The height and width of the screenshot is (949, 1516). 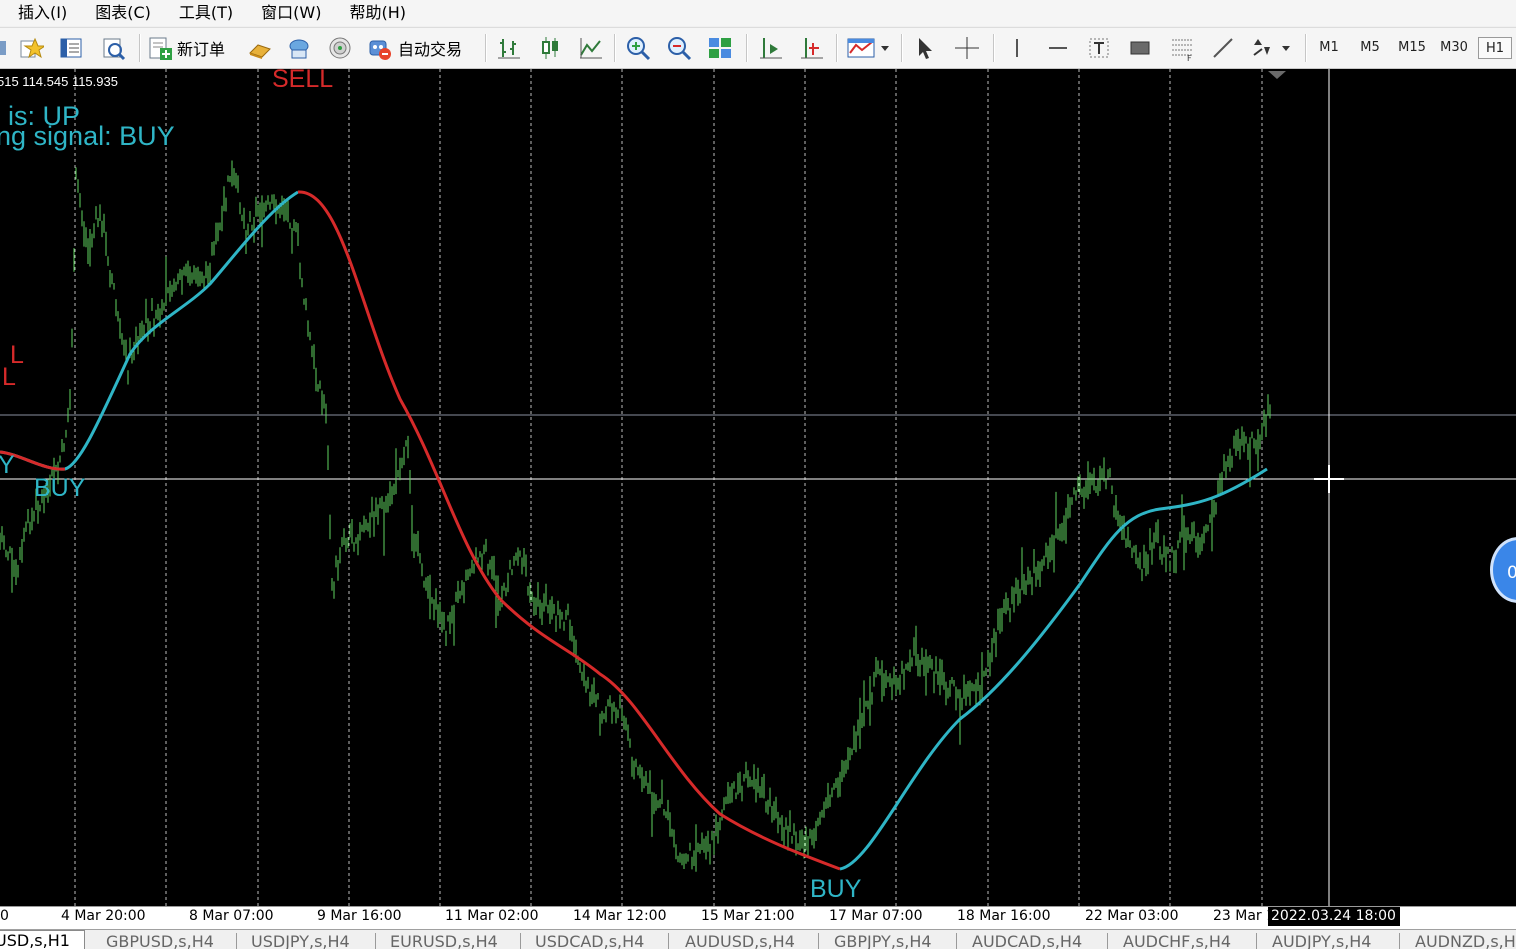 What do you see at coordinates (1017, 48) in the screenshot?
I see `vertical-line-icon` at bounding box center [1017, 48].